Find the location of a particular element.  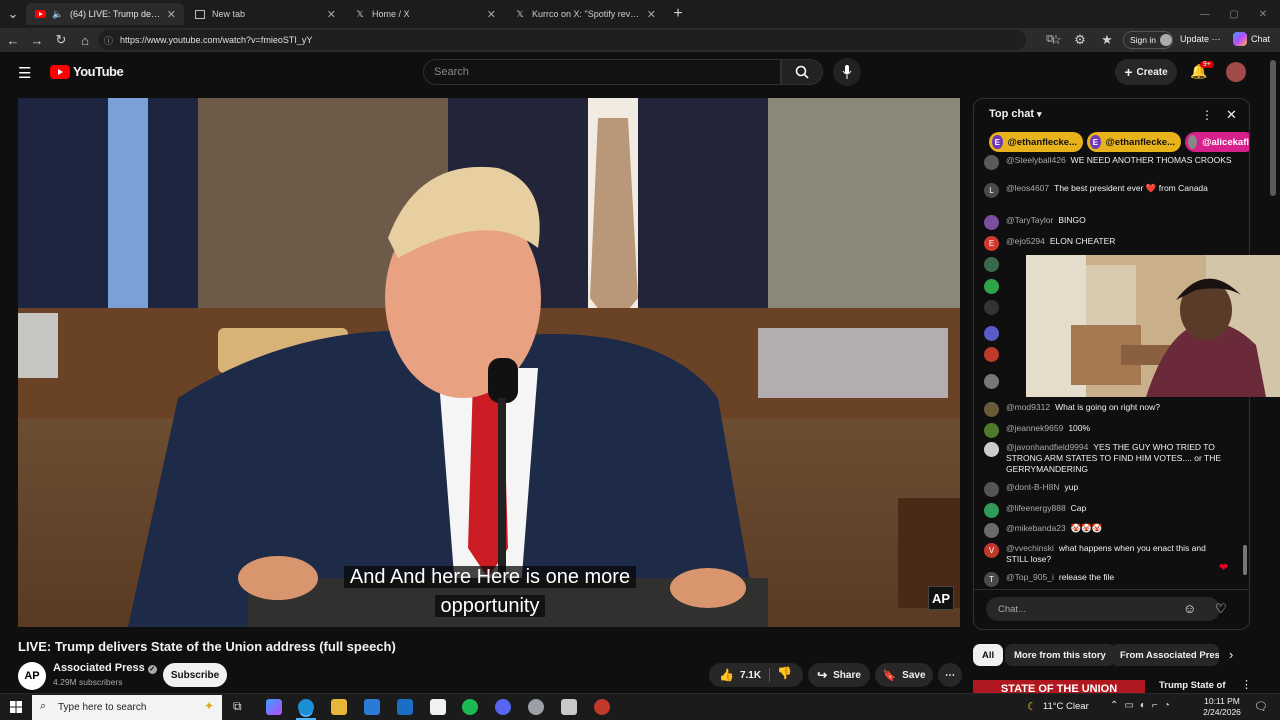

chat-author: @mikebanda23 is located at coordinates (1036, 528).